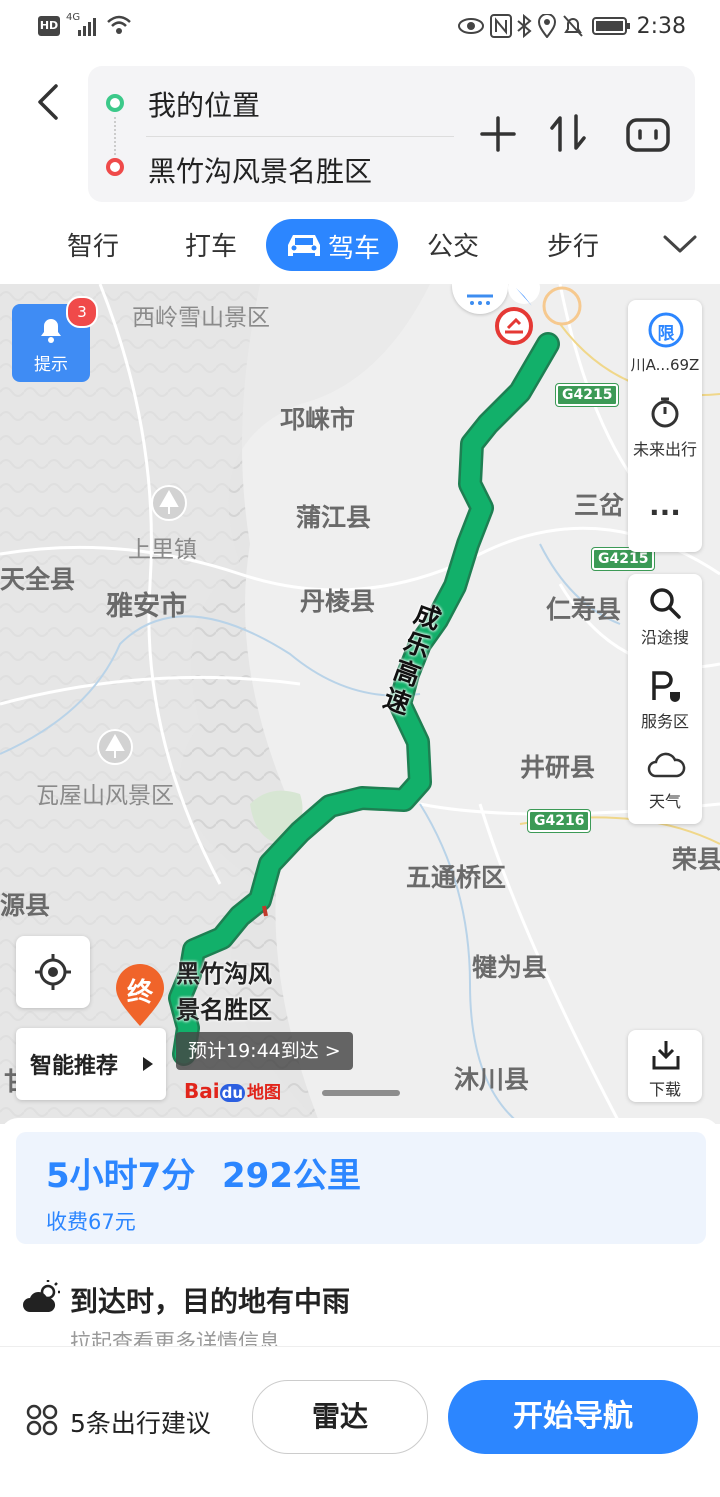 The height and width of the screenshot is (1497, 720). What do you see at coordinates (696, 859) in the screenshot?
I see `place-label: 荣县` at bounding box center [696, 859].